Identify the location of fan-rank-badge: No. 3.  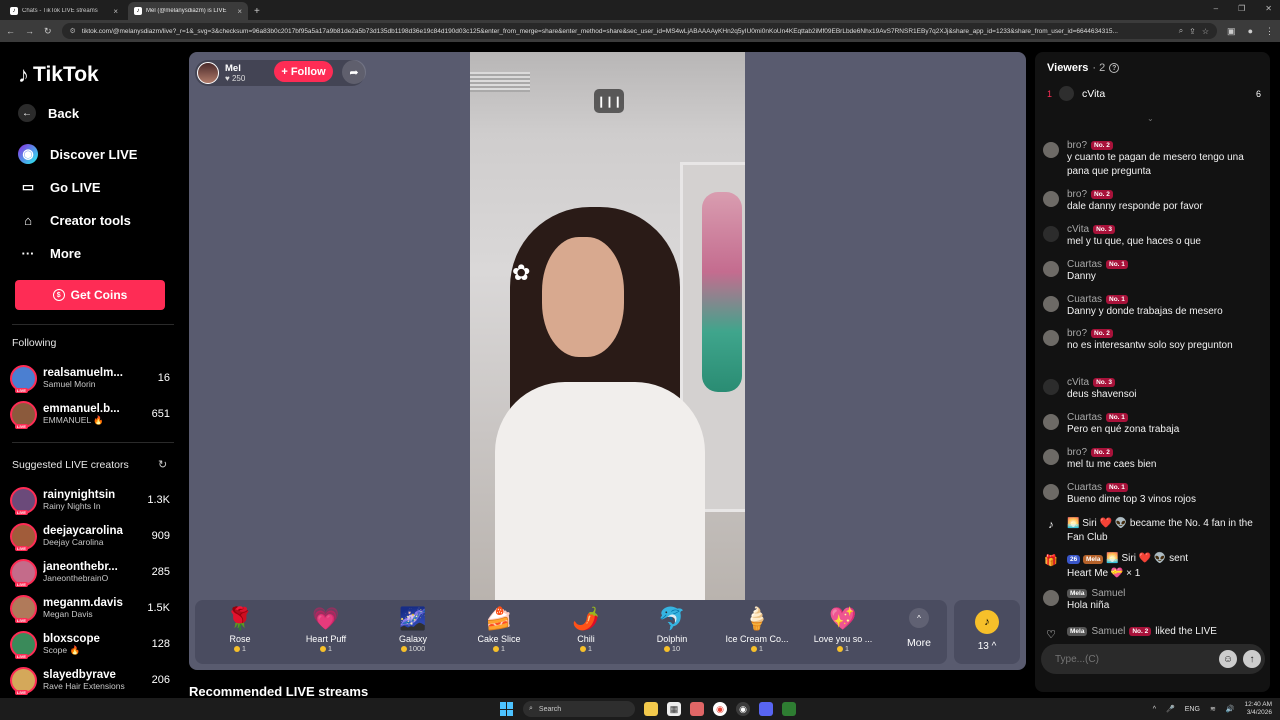
(1104, 382).